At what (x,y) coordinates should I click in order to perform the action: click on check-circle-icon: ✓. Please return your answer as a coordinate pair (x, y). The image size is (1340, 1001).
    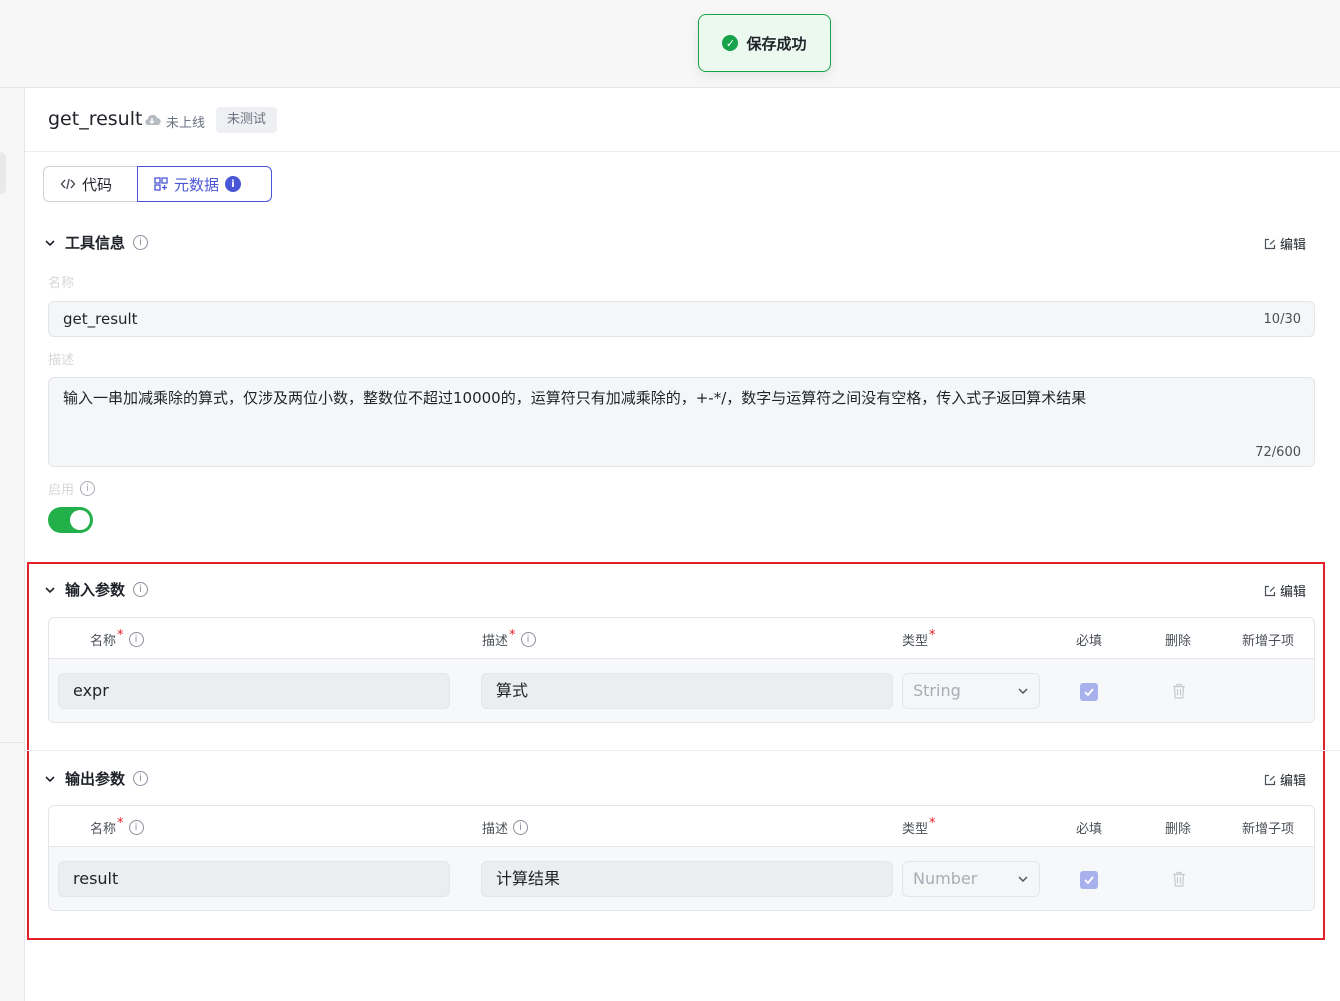
    Looking at the image, I should click on (730, 43).